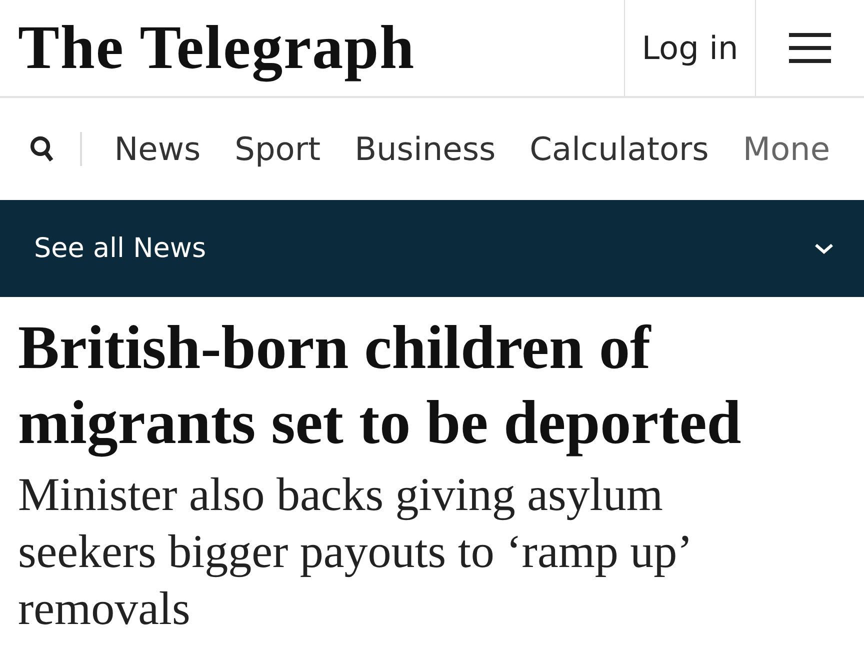 The height and width of the screenshot is (658, 864). Describe the element at coordinates (786, 149) in the screenshot. I see `nav-link: Mone` at that location.